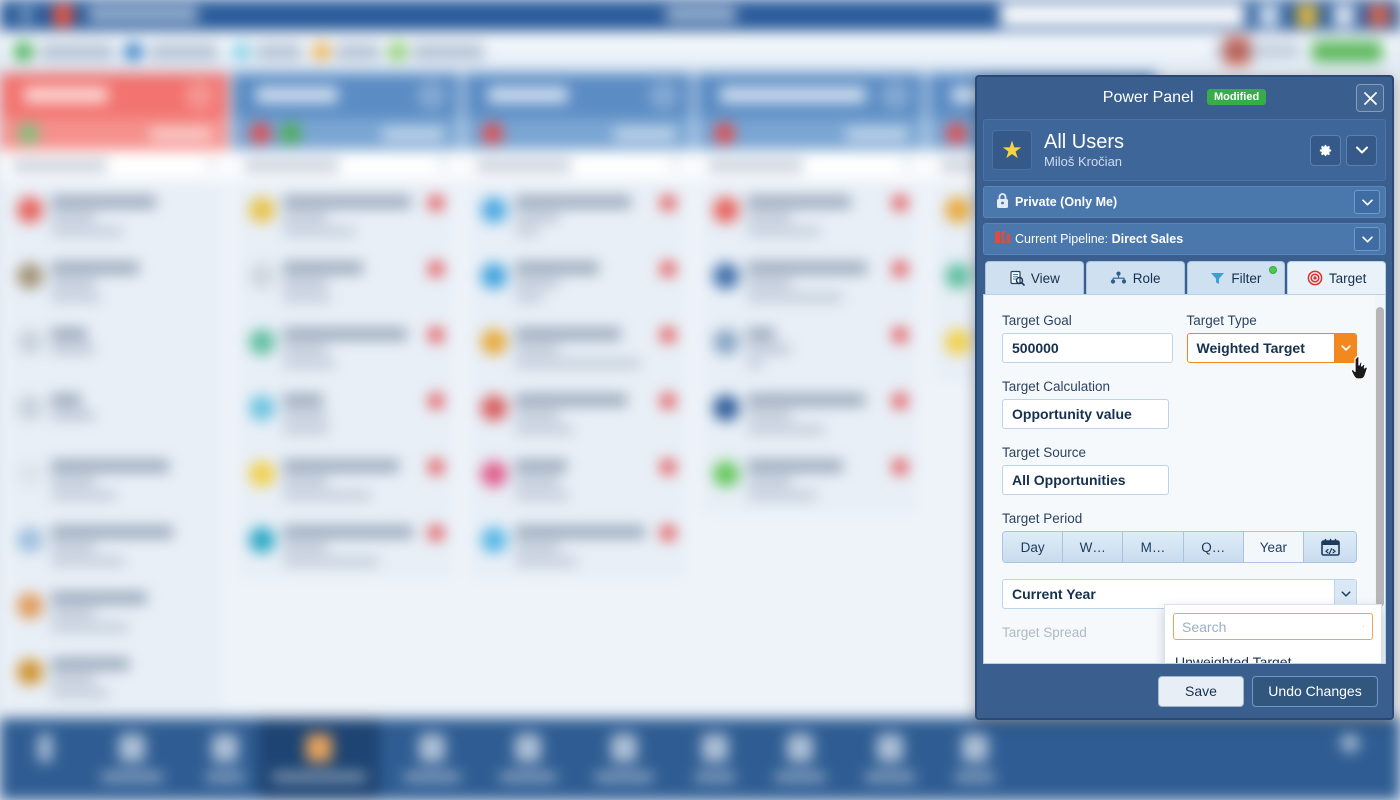 Image resolution: width=1400 pixels, height=800 pixels. I want to click on search-input, so click(1272, 626).